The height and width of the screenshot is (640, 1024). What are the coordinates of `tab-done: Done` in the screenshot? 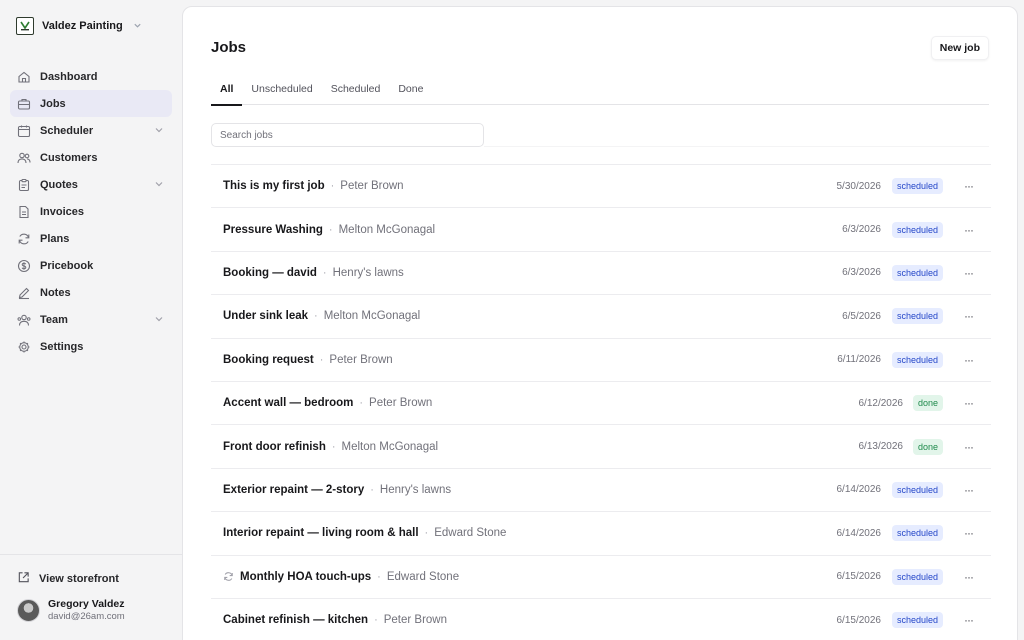 It's located at (410, 94).